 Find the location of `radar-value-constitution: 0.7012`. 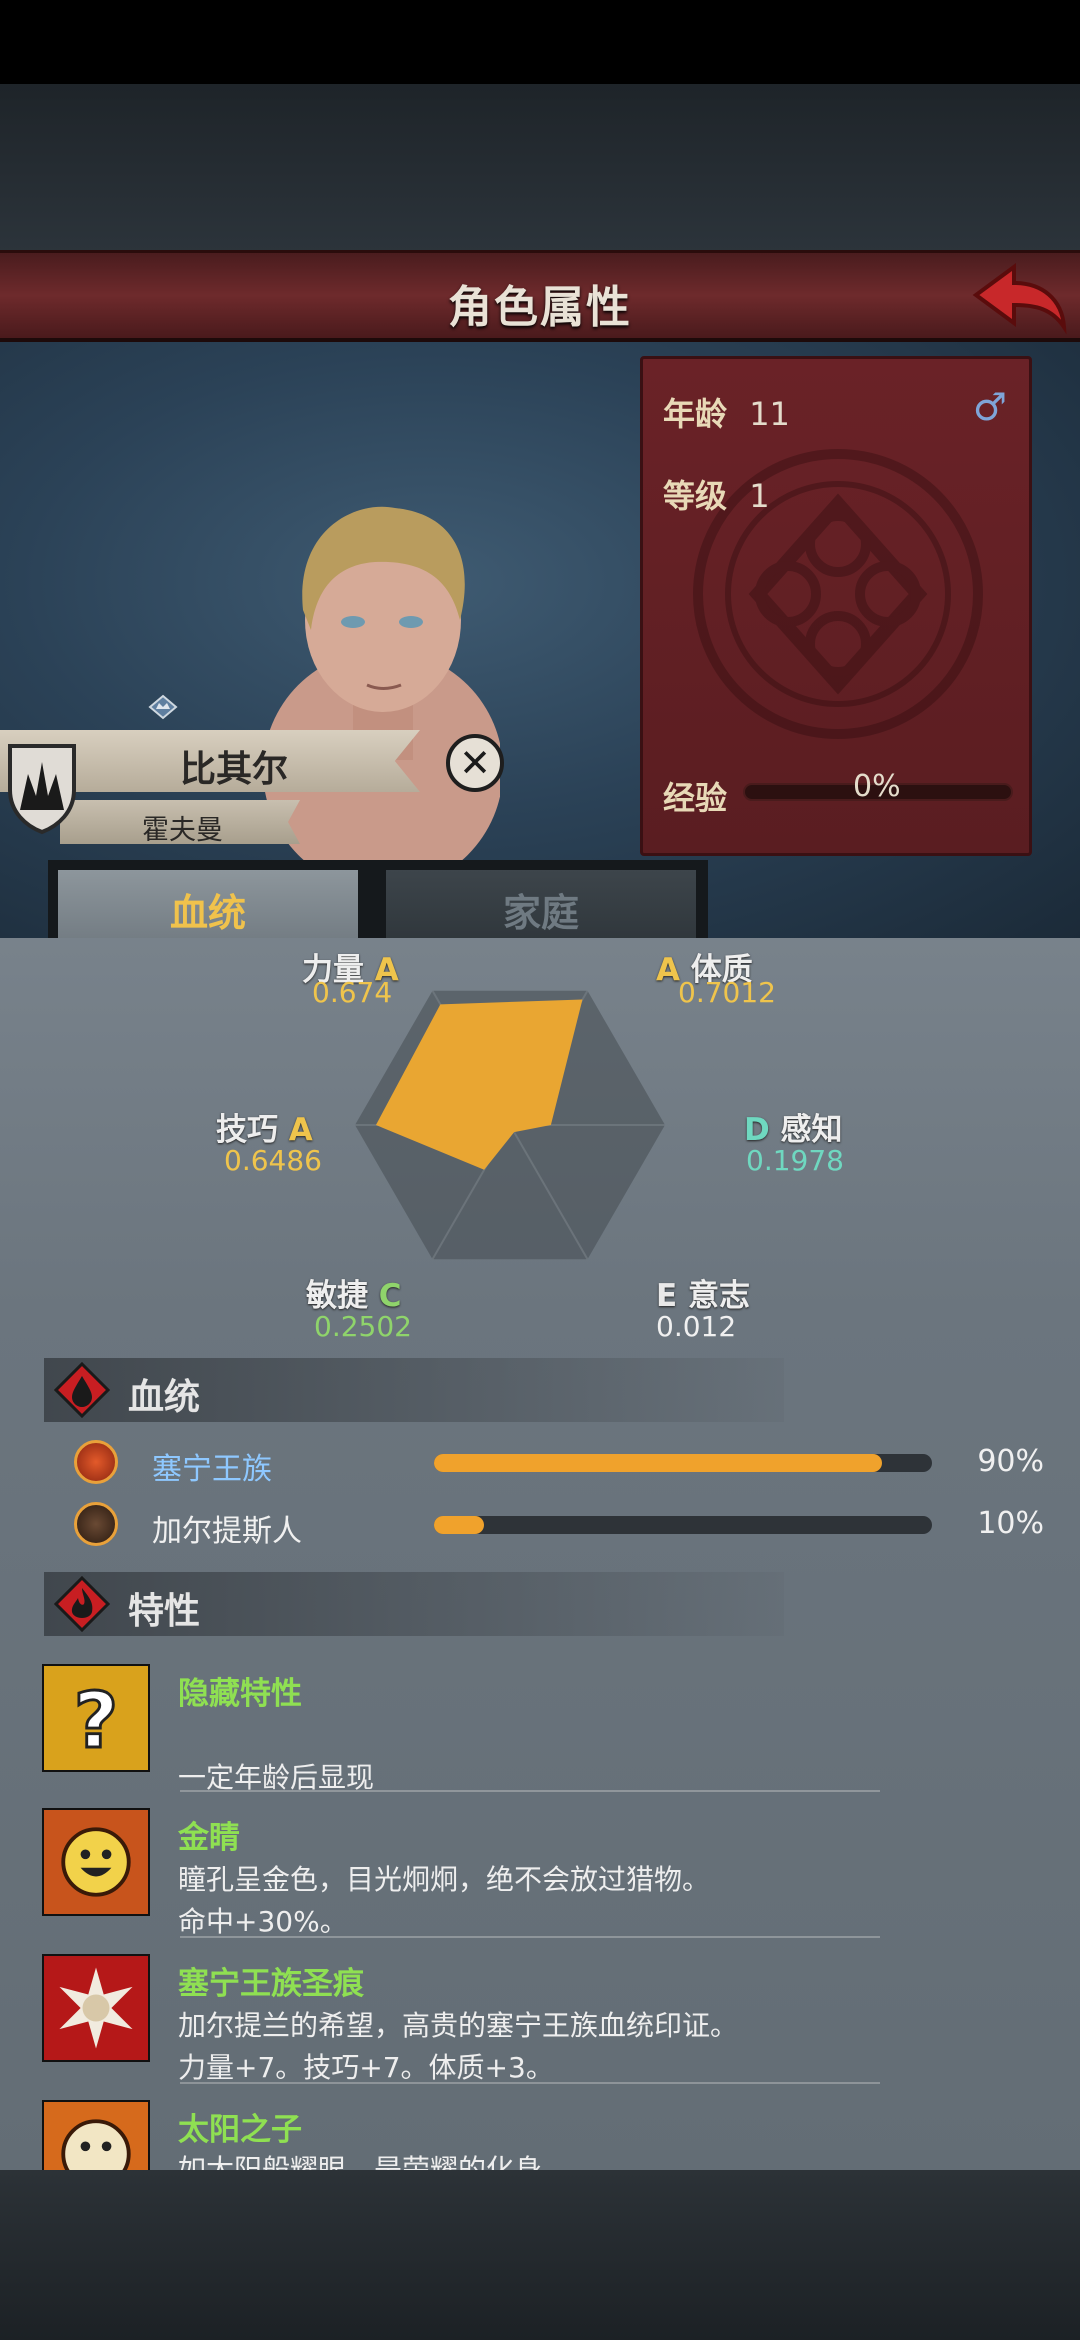

radar-value-constitution: 0.7012 is located at coordinates (727, 992).